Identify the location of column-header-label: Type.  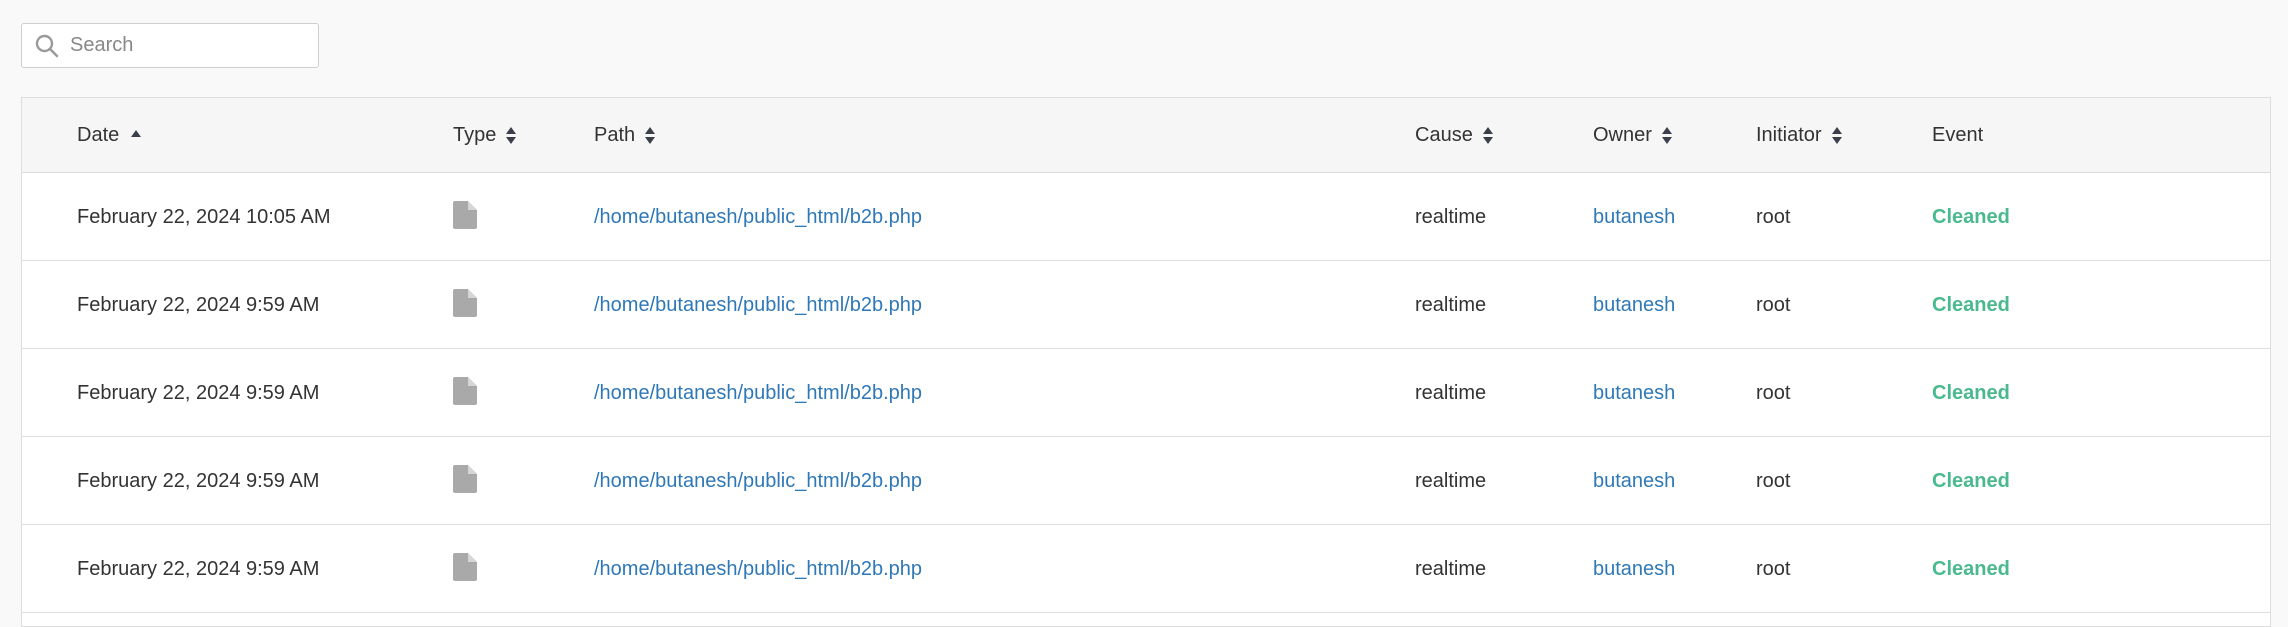
(475, 135).